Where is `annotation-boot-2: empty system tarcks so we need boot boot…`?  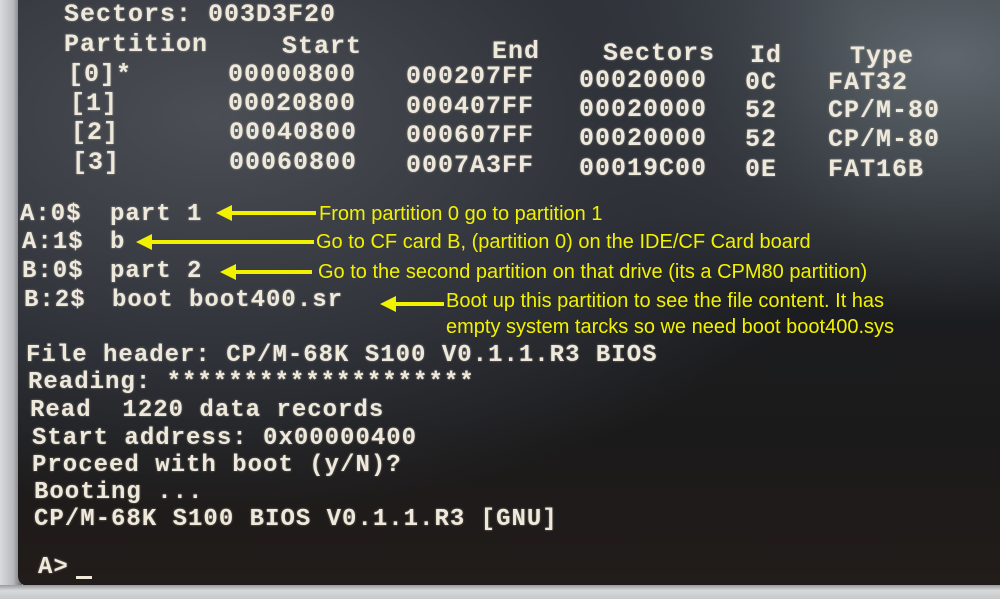
annotation-boot-2: empty system tarcks so we need boot boot… is located at coordinates (670, 327).